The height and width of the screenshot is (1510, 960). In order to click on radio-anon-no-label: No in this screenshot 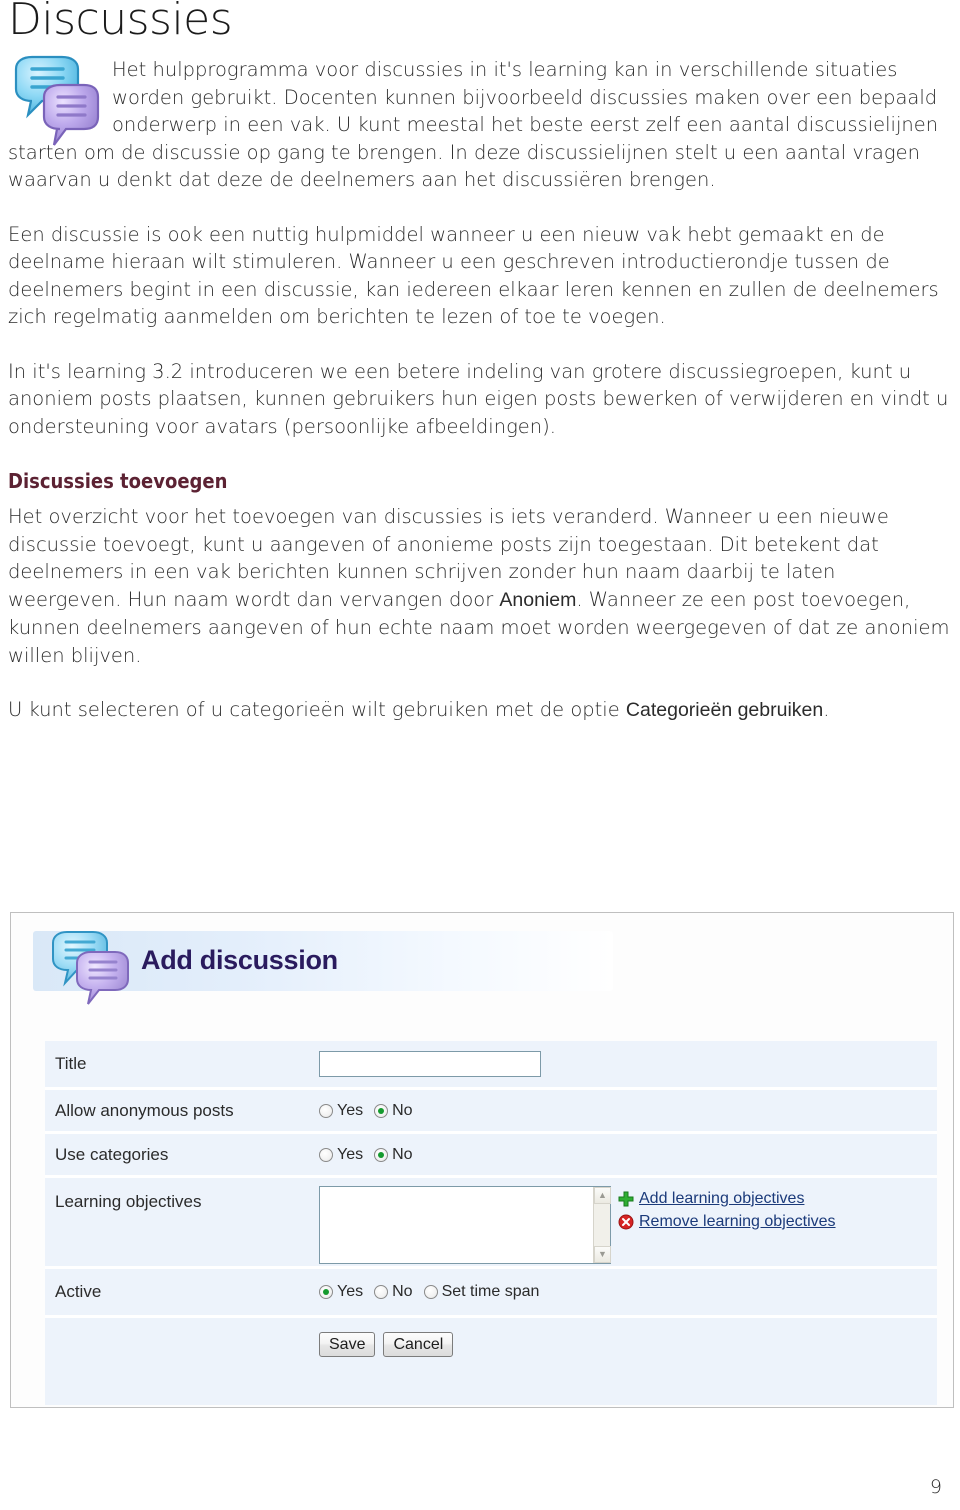, I will do `click(402, 1110)`.